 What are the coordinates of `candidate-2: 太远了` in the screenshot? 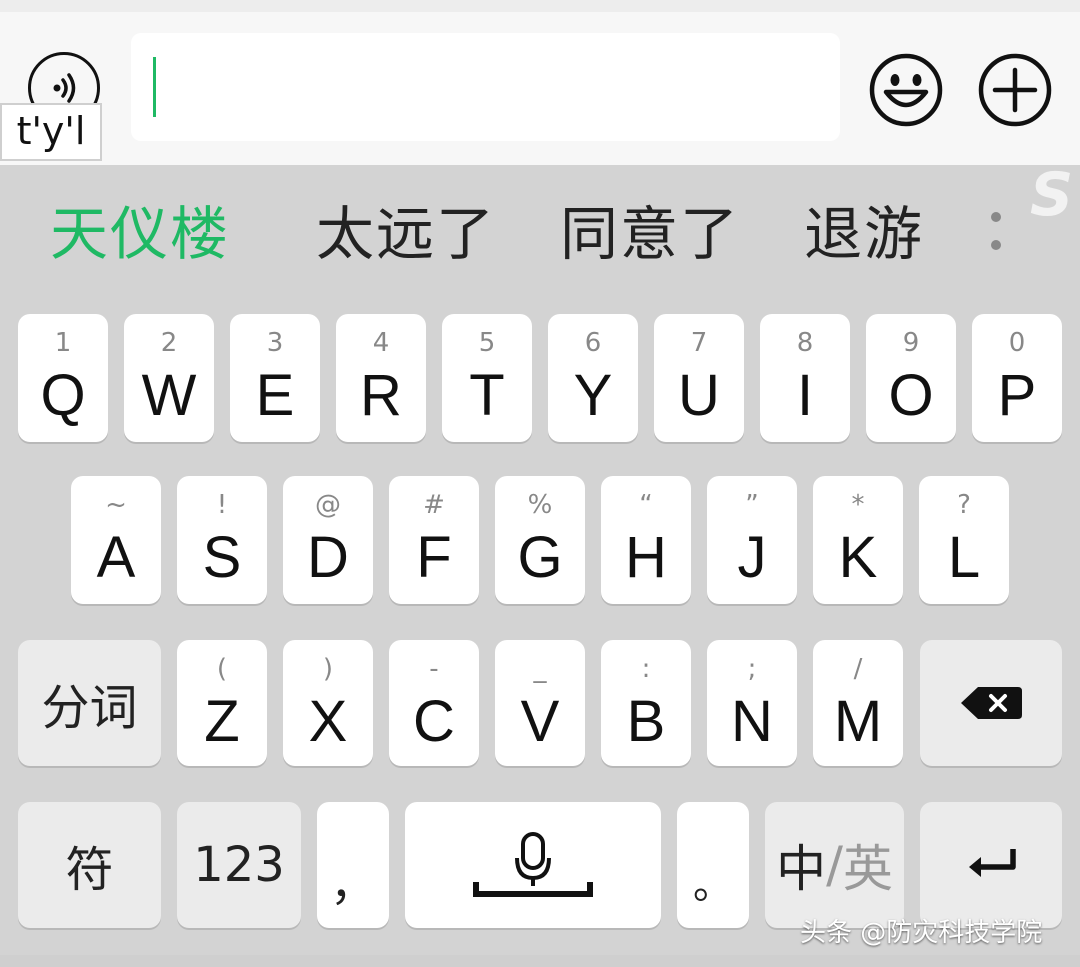 It's located at (406, 234).